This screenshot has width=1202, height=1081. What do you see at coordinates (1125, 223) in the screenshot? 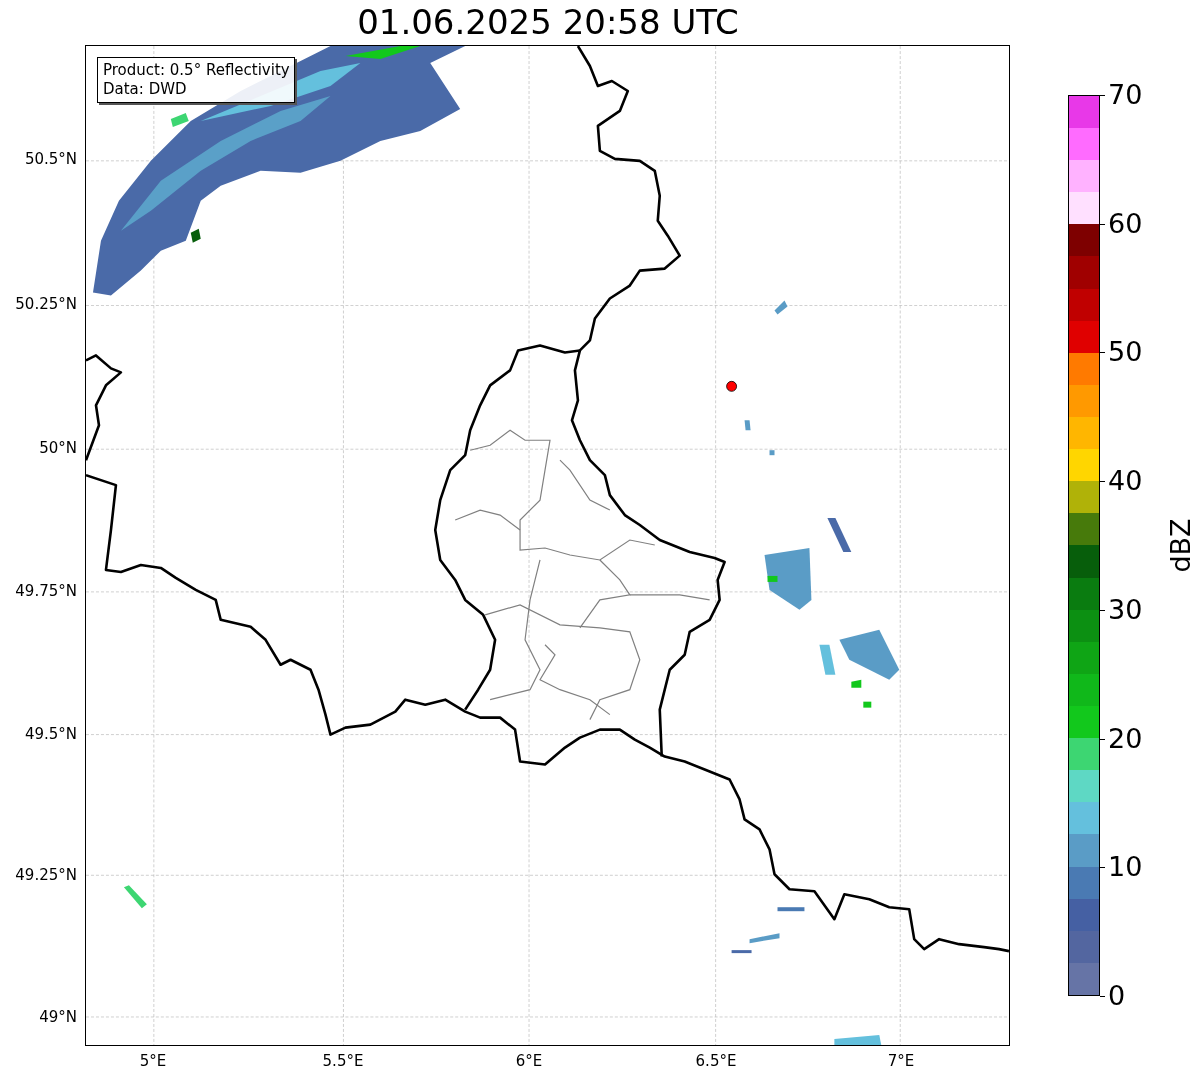
I see `colorbar-tick-label: 60` at bounding box center [1125, 223].